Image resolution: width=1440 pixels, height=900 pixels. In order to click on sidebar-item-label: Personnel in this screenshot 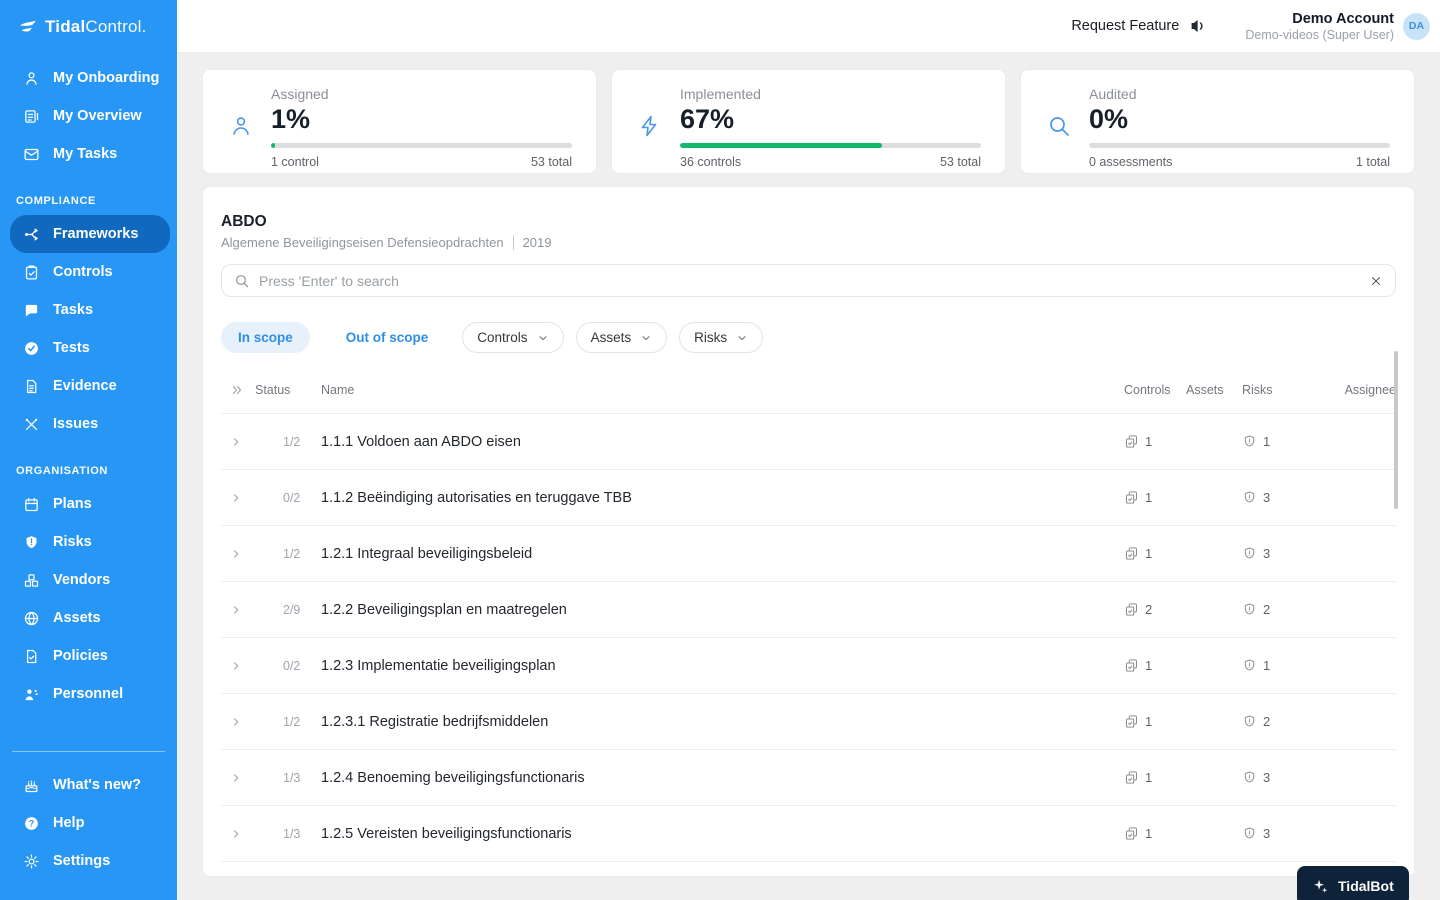, I will do `click(88, 694)`.